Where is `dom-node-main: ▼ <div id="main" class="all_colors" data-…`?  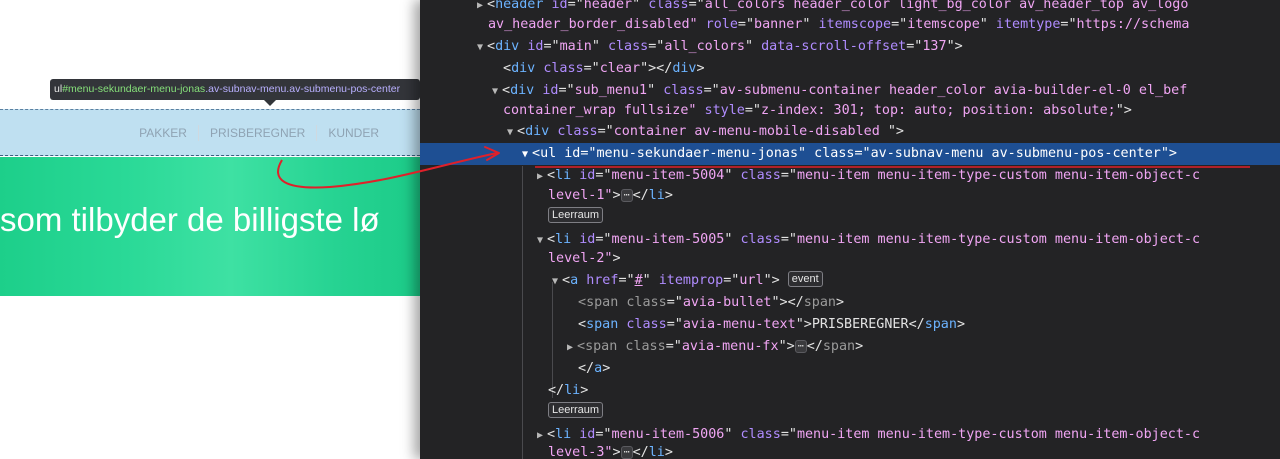 dom-node-main: ▼ <div id="main" class="all_colors" data-… is located at coordinates (850, 47).